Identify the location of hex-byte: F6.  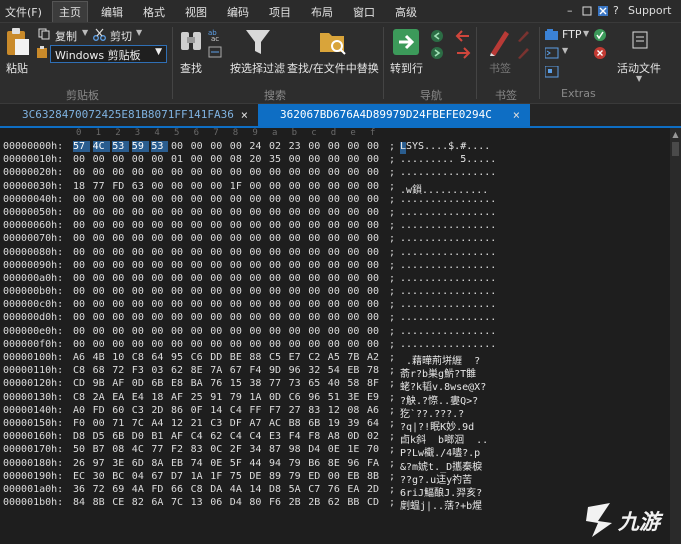
(277, 502).